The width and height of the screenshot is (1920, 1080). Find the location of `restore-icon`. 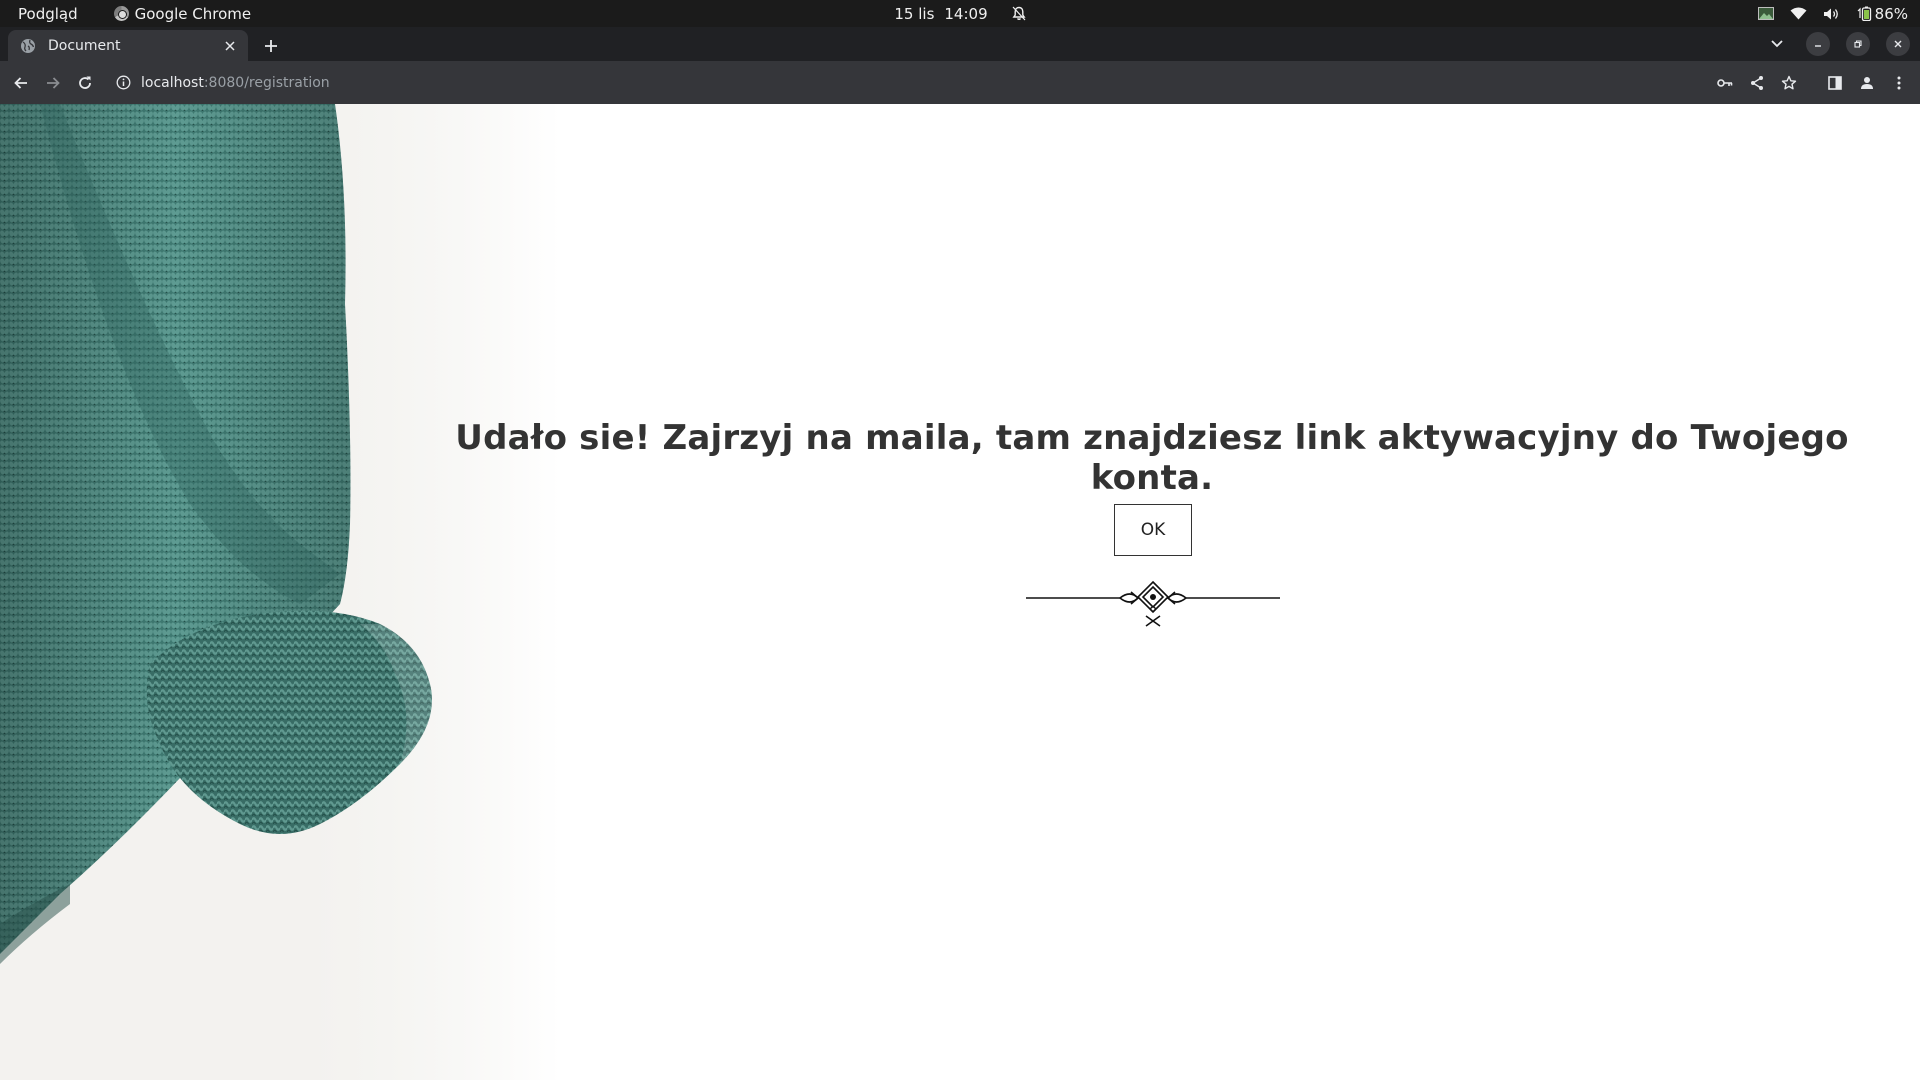

restore-icon is located at coordinates (1858, 44).